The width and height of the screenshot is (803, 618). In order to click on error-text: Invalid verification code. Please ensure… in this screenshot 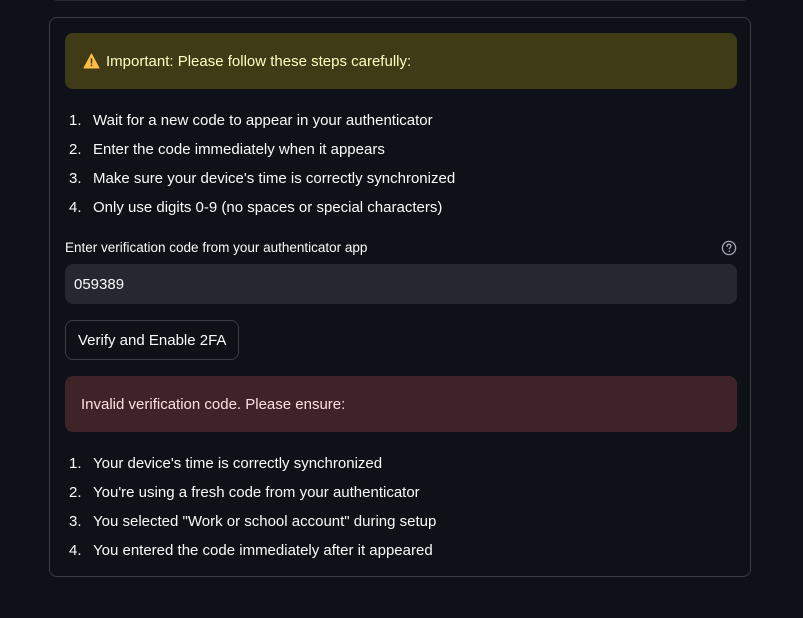, I will do `click(213, 404)`.